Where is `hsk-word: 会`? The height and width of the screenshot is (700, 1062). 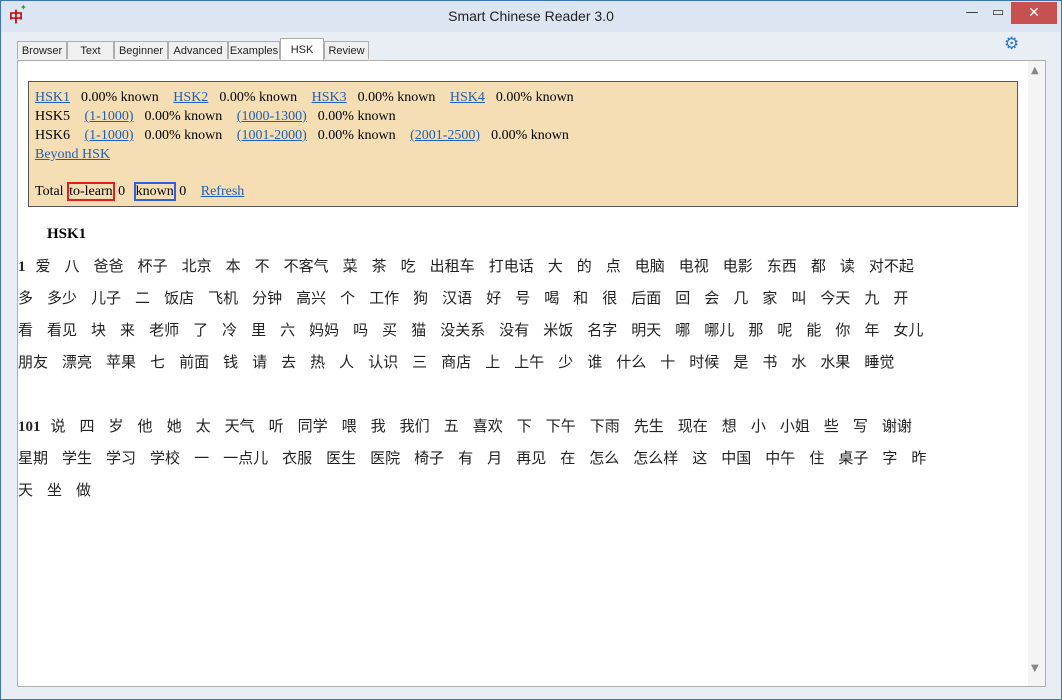
hsk-word: 会 is located at coordinates (711, 298).